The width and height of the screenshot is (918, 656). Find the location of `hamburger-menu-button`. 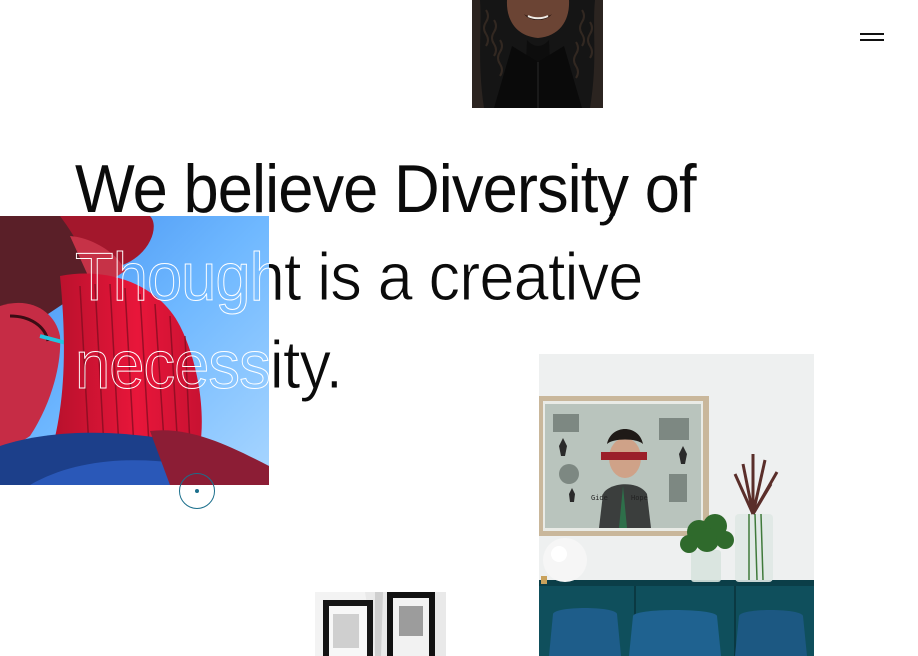

hamburger-menu-button is located at coordinates (872, 37).